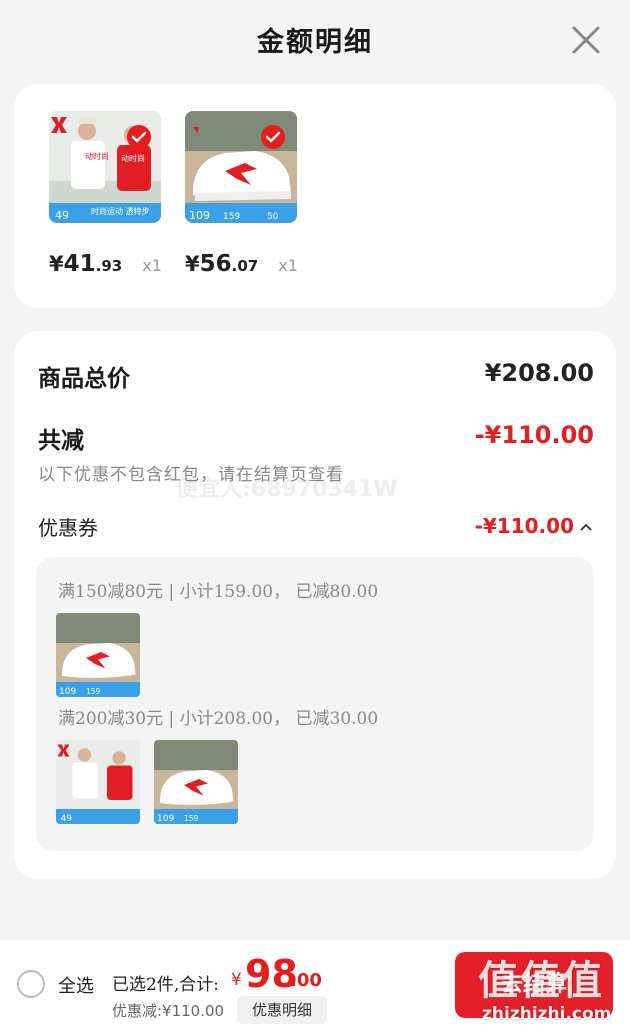  What do you see at coordinates (316, 438) in the screenshot?
I see `discount-row: 共减 -¥110.00` at bounding box center [316, 438].